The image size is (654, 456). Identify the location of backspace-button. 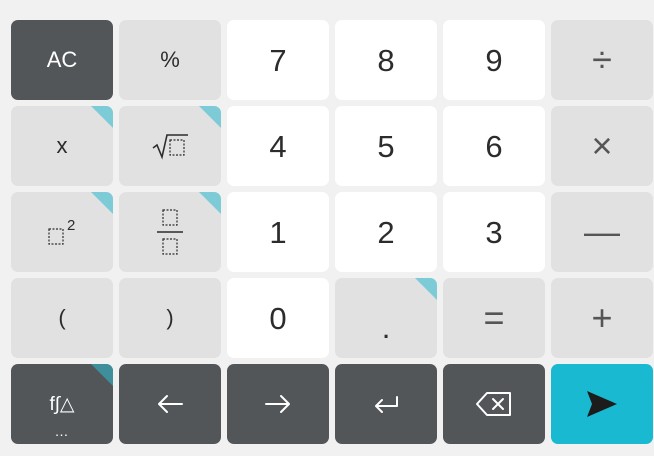
(494, 404).